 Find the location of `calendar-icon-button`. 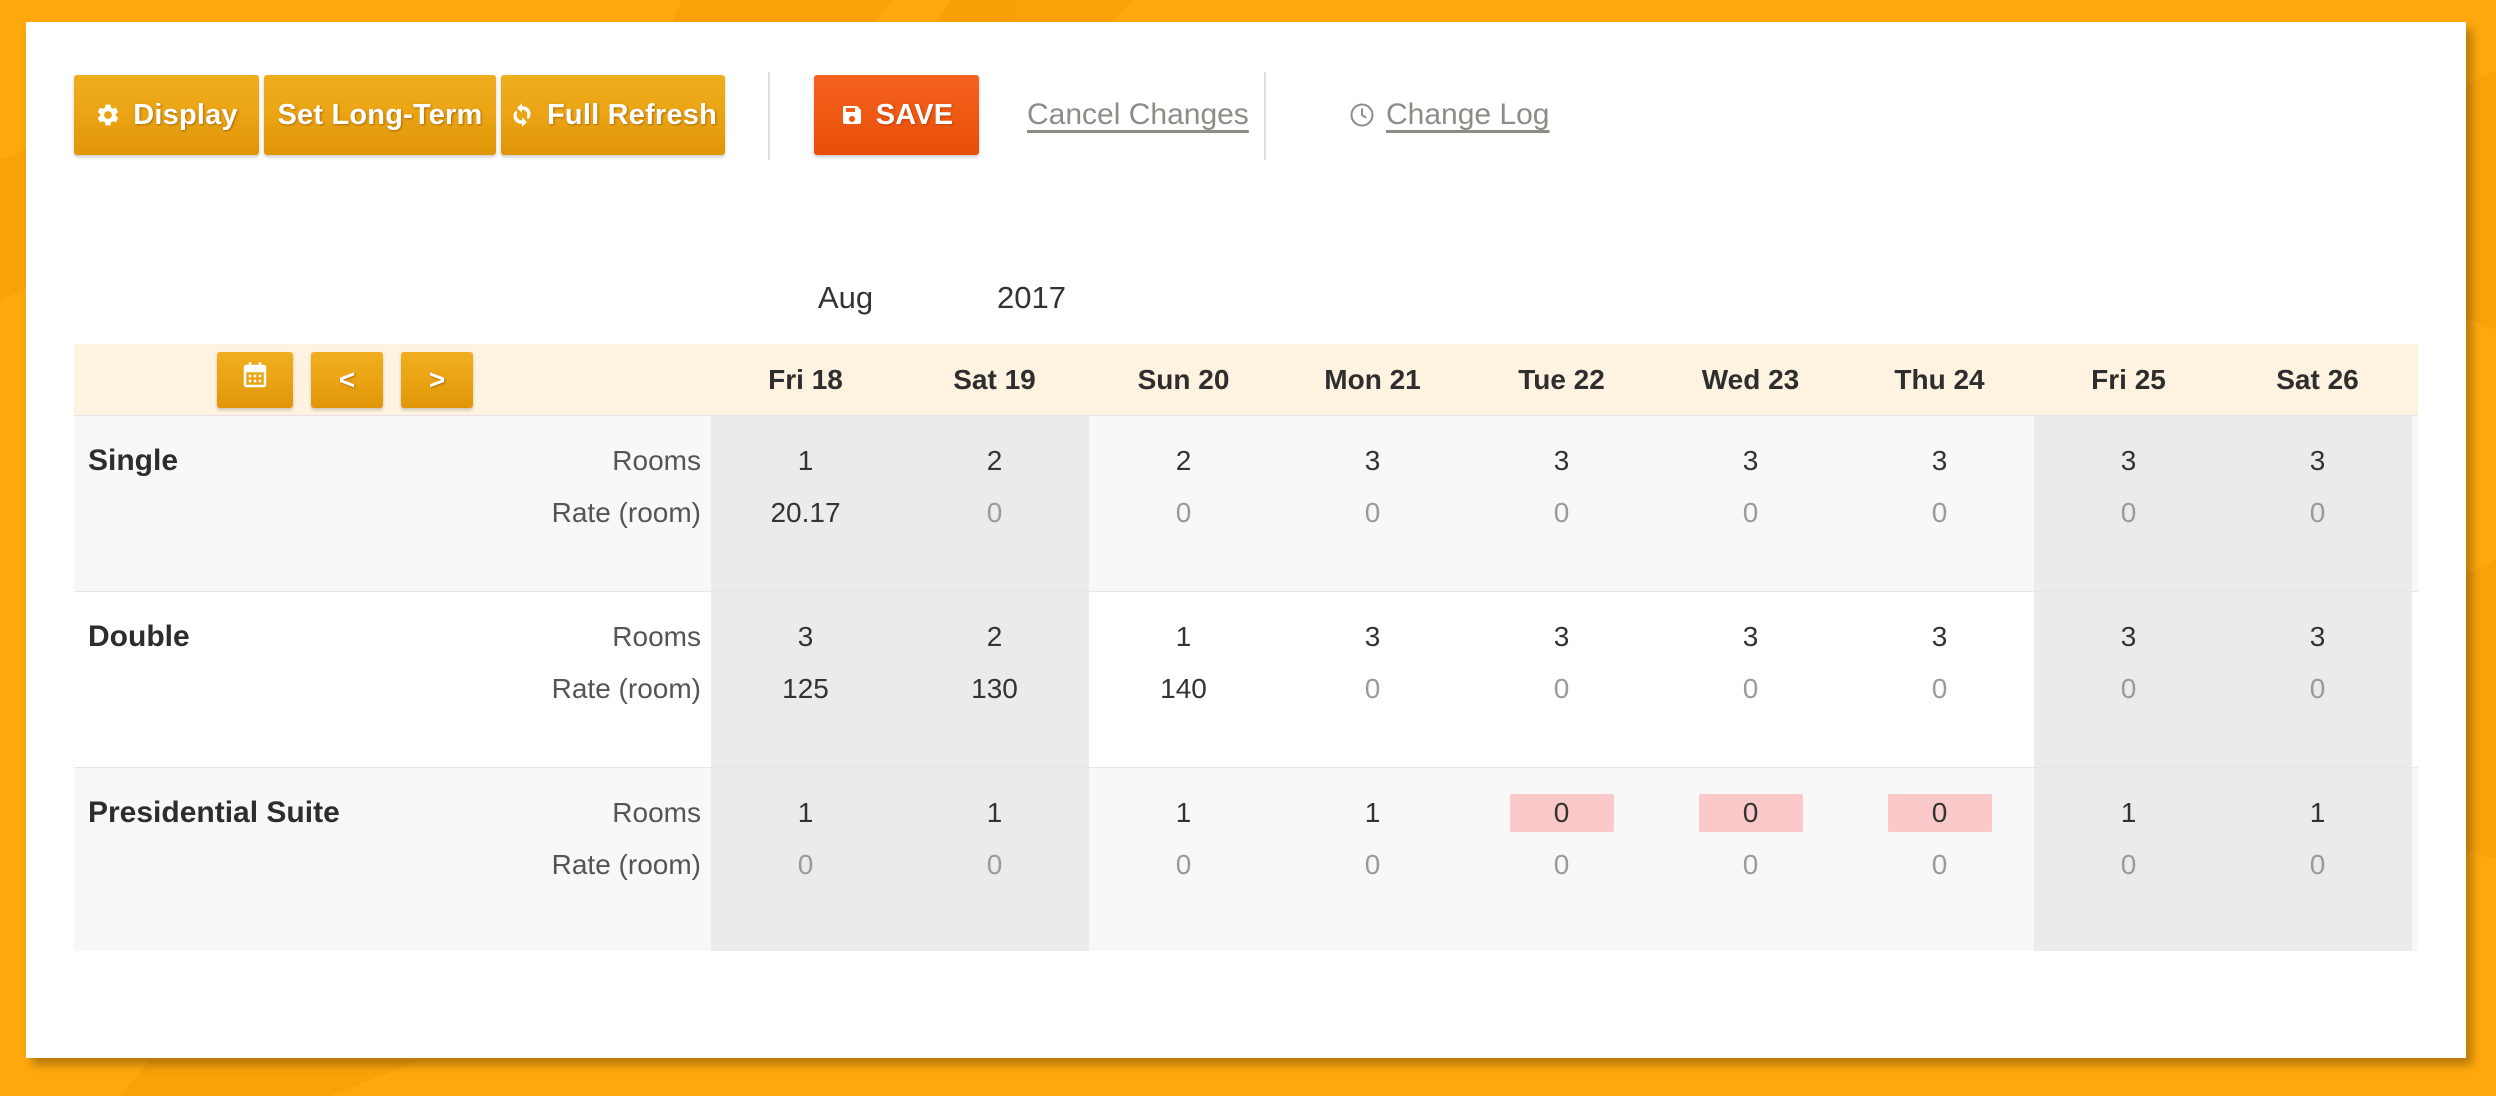

calendar-icon-button is located at coordinates (255, 379).